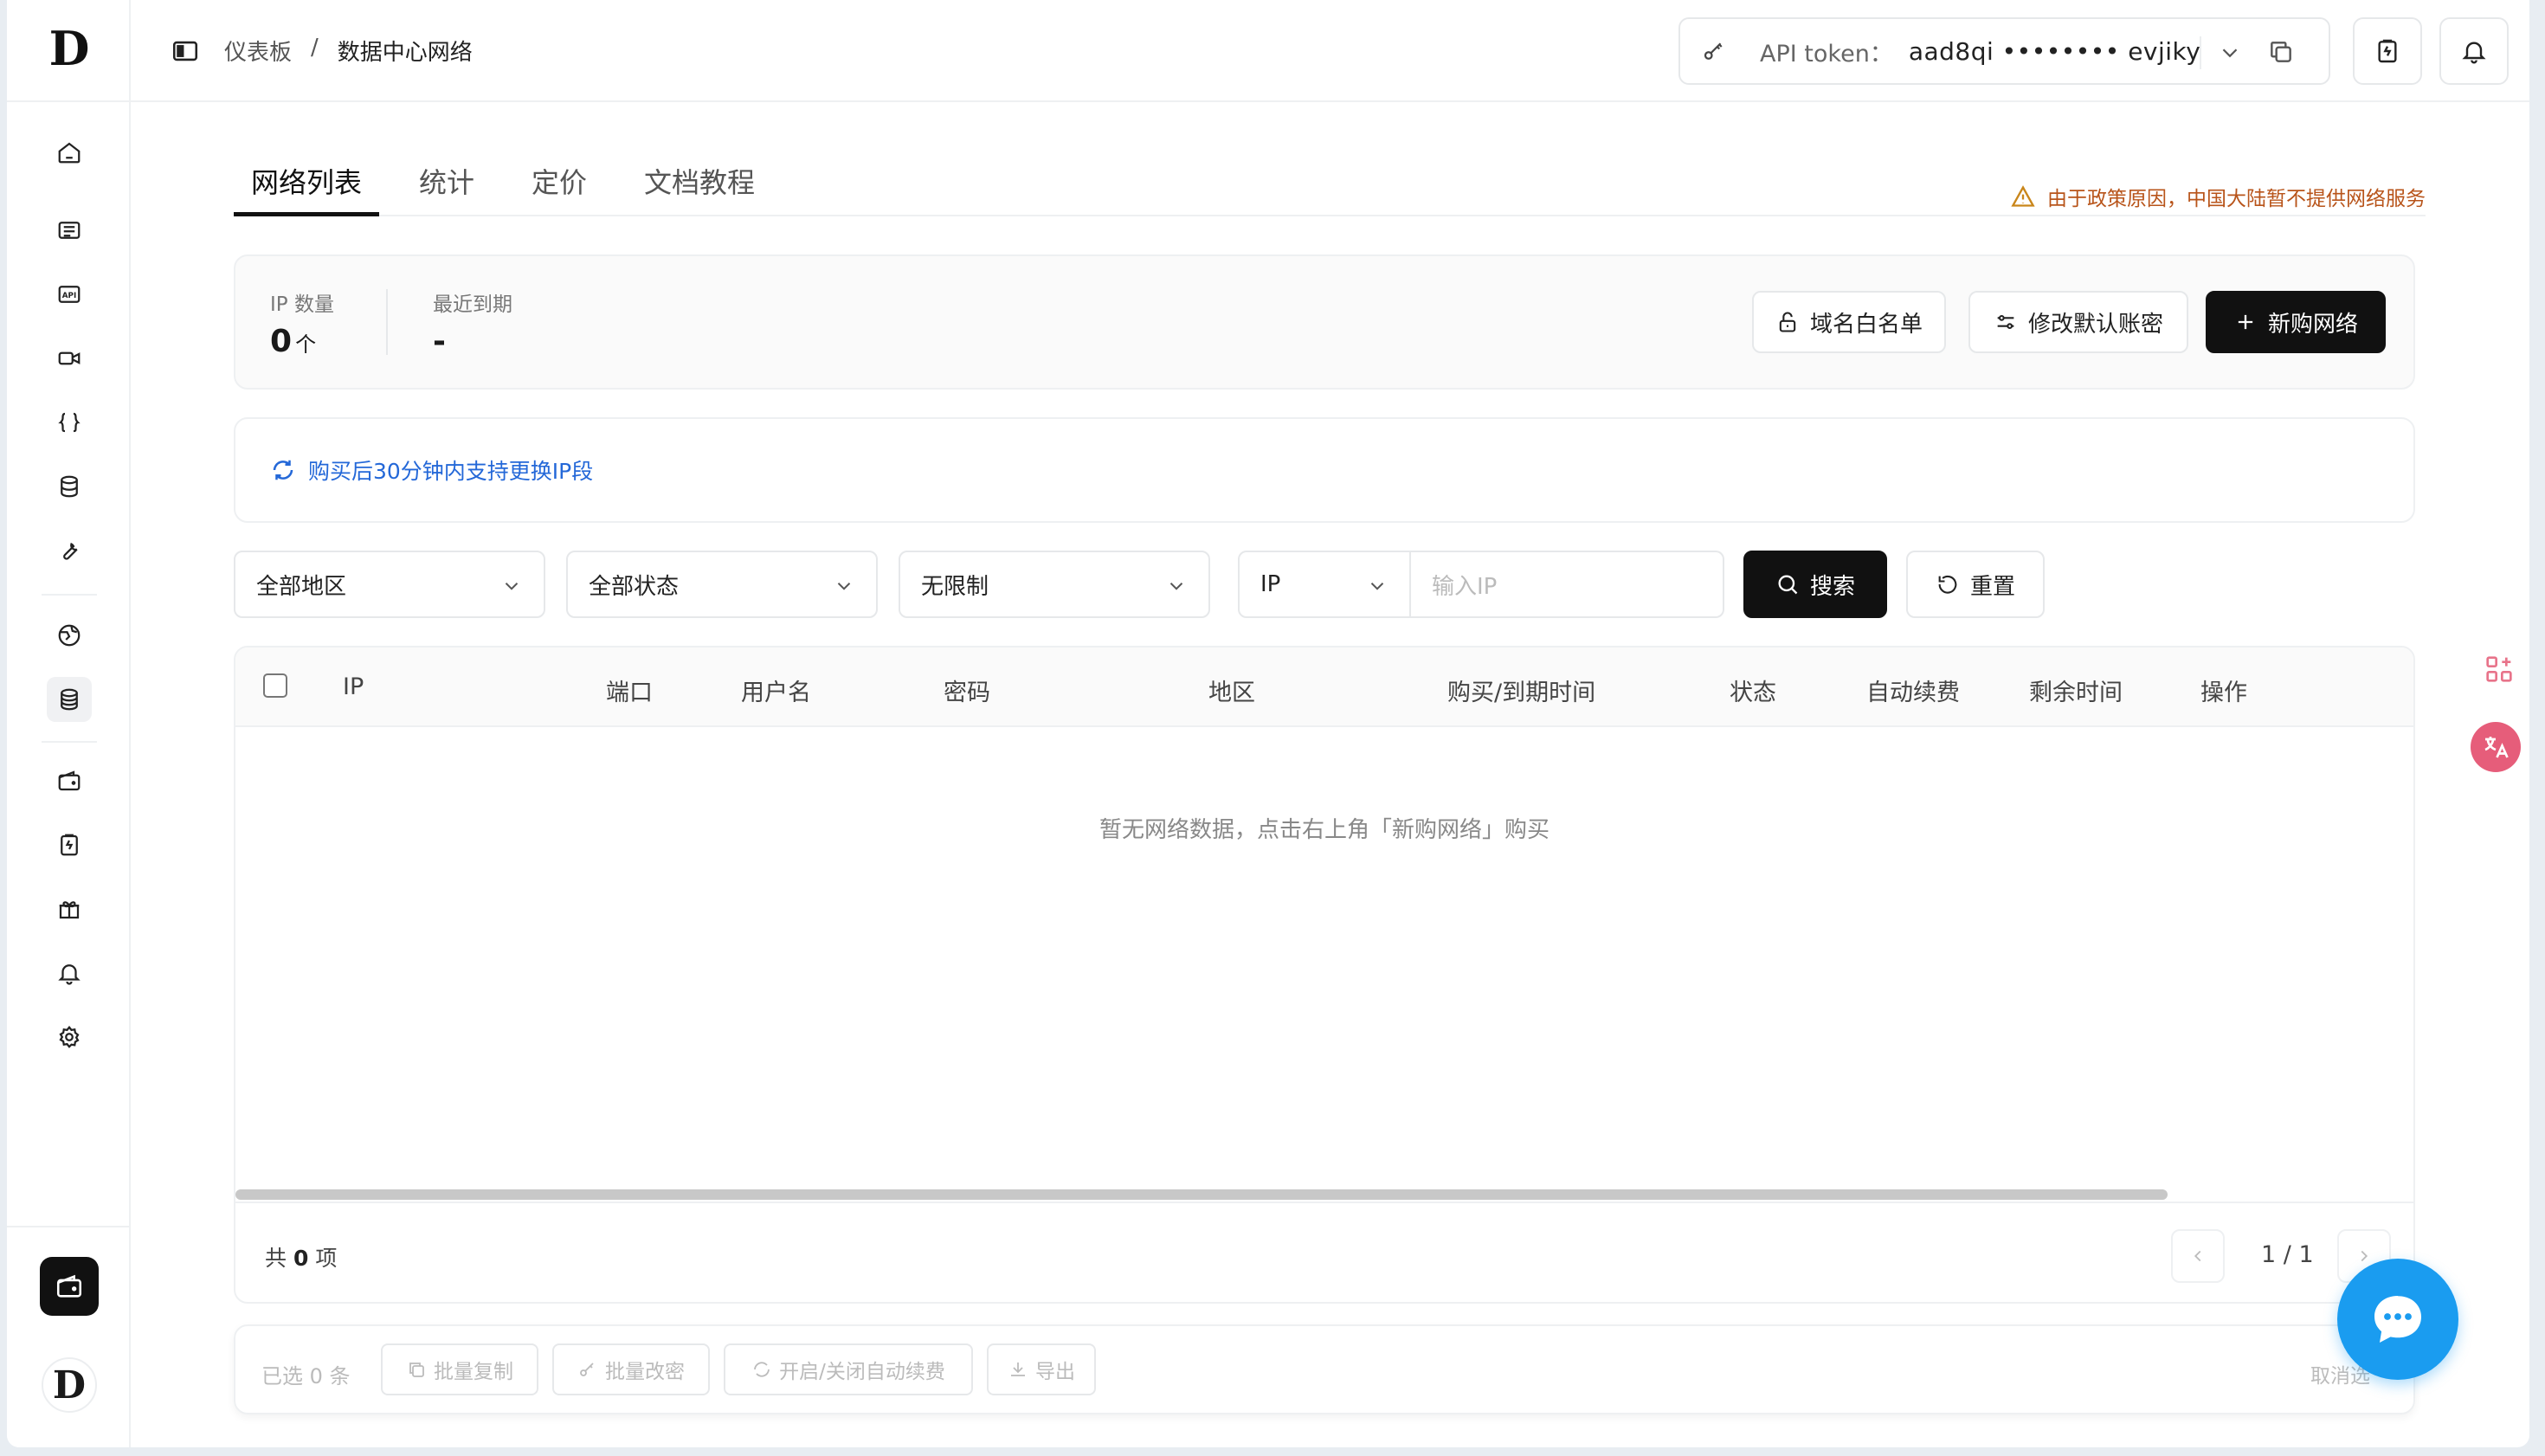  Describe the element at coordinates (1324, 687) in the screenshot. I see `table-header: IP 端口 用户名 密码 地区 购买/到期时间 状态 自动续费 剩余时间 操作` at that location.